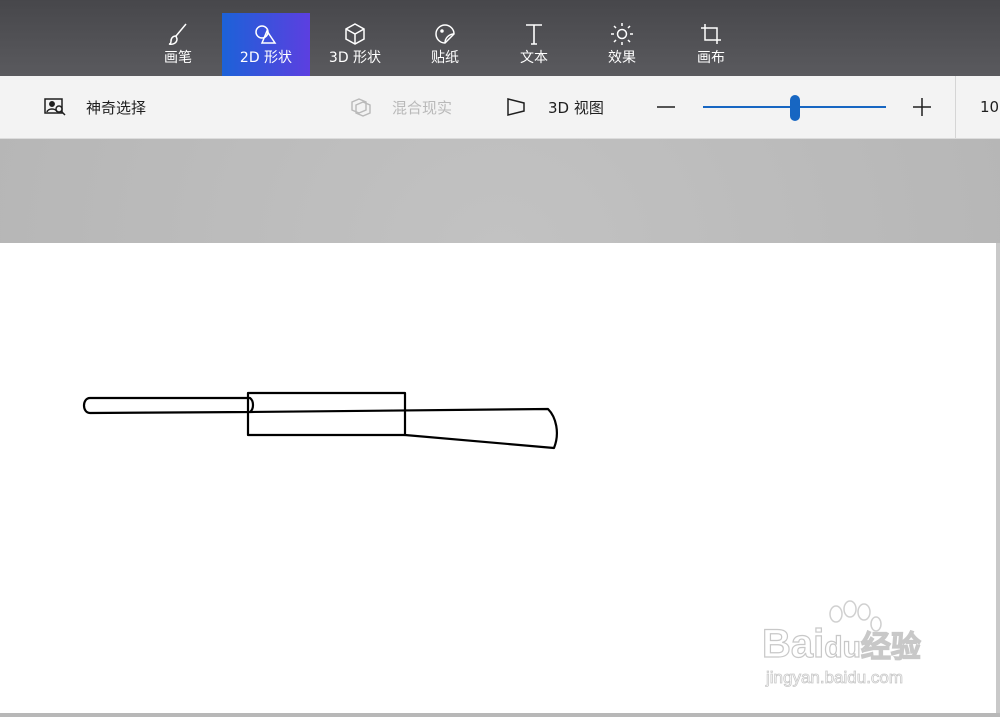 Image resolution: width=1000 pixels, height=717 pixels. What do you see at coordinates (361, 107) in the screenshot?
I see `mixed-reality-icon` at bounding box center [361, 107].